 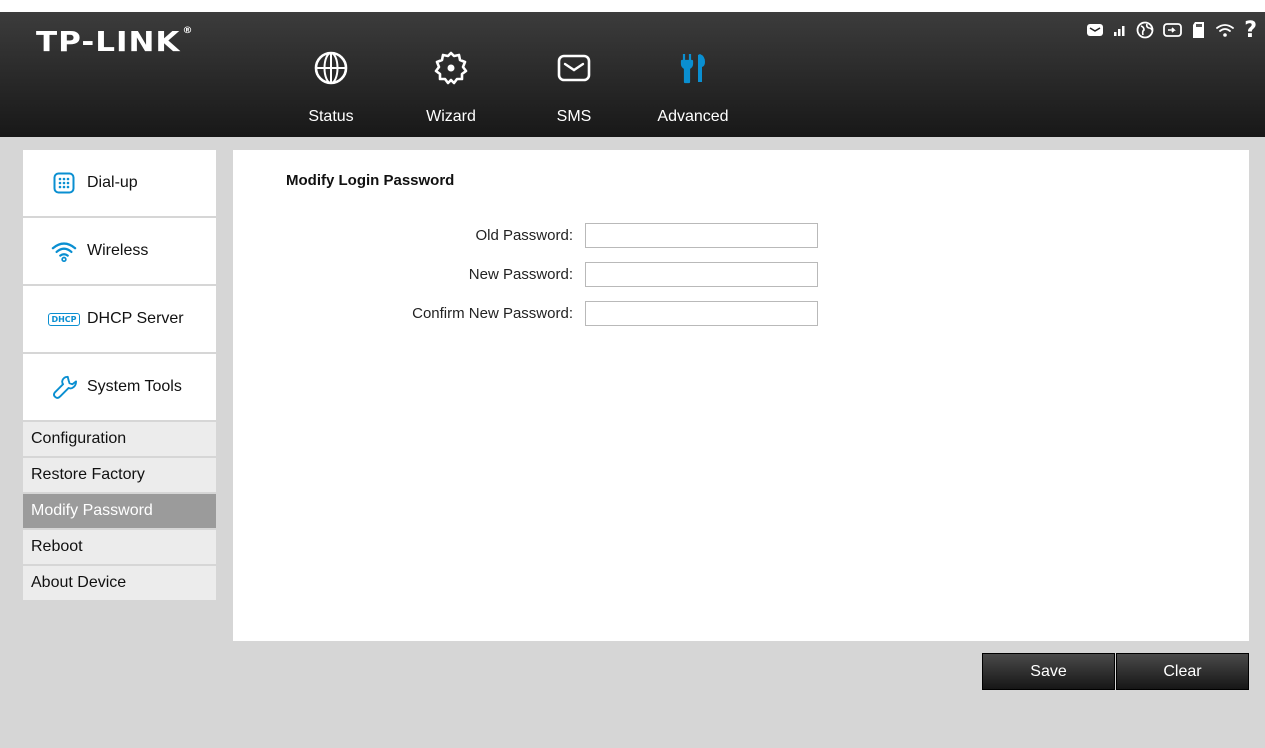 I want to click on dialpad-icon, so click(x=64, y=183).